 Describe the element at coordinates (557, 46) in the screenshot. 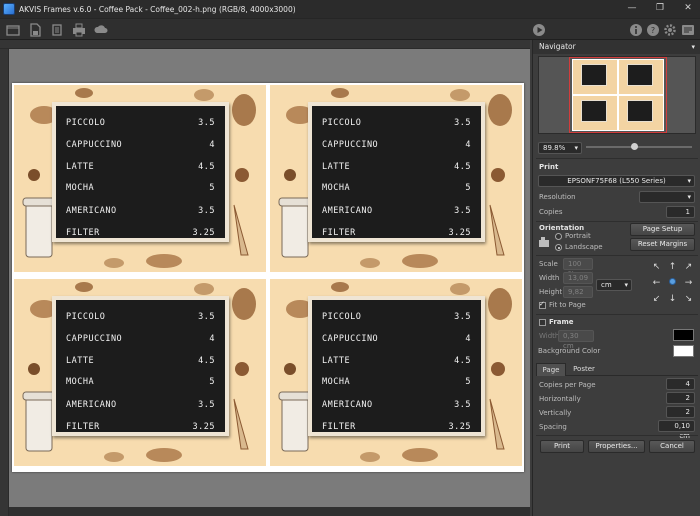

I see `navigator-title: Navigator` at that location.